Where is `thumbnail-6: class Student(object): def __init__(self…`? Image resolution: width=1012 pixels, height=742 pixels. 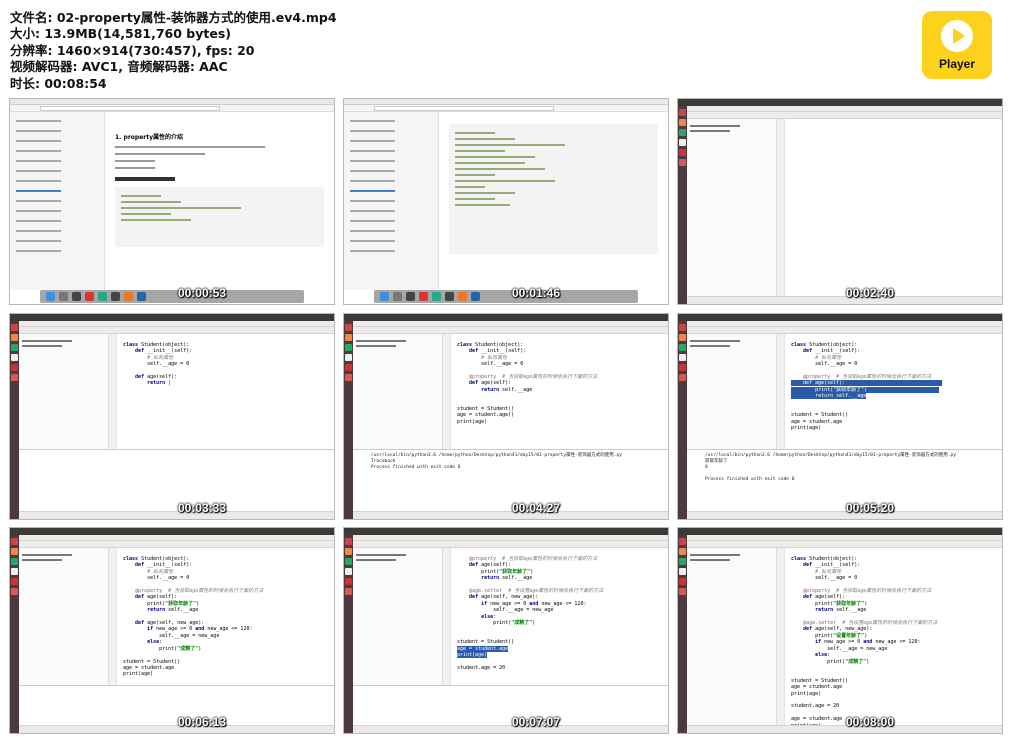 thumbnail-6: class Student(object): def __init__(self… is located at coordinates (840, 416).